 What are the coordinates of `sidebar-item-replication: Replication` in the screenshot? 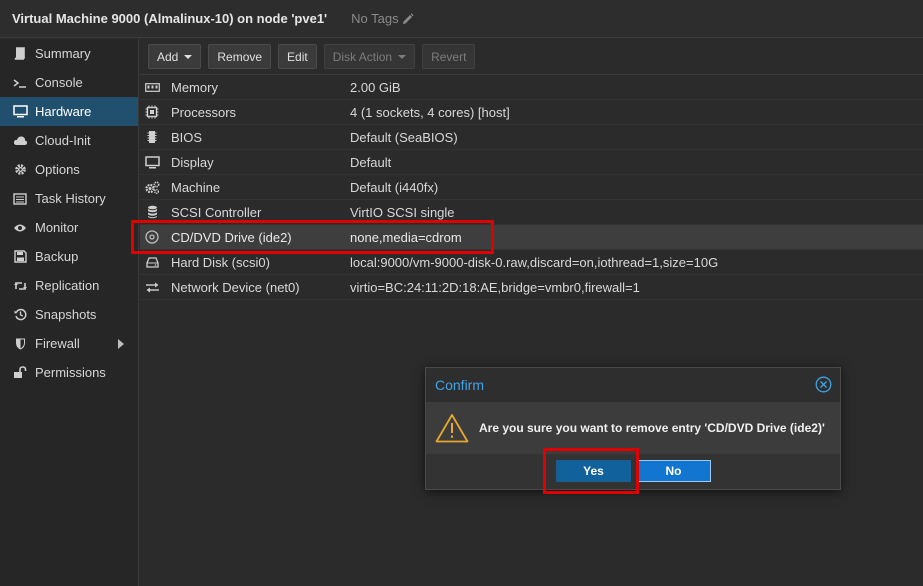 It's located at (69, 285).